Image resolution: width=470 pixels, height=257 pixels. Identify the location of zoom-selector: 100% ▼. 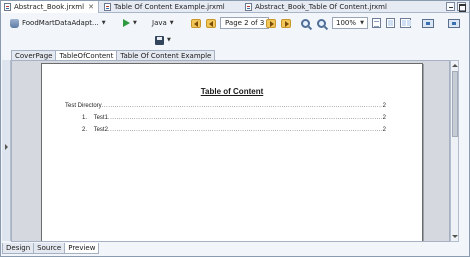
(350, 23).